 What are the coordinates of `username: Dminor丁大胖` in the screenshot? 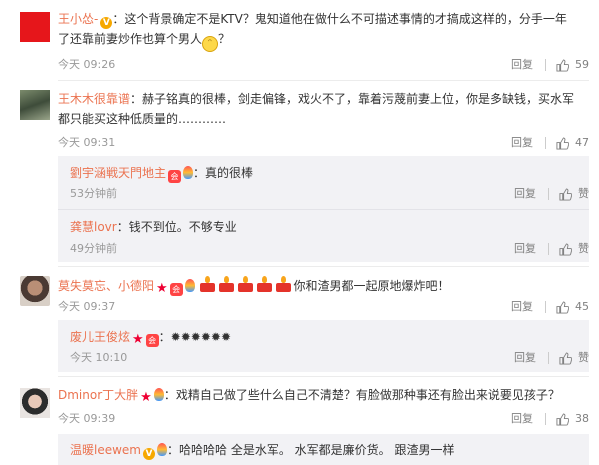 It's located at (98, 395).